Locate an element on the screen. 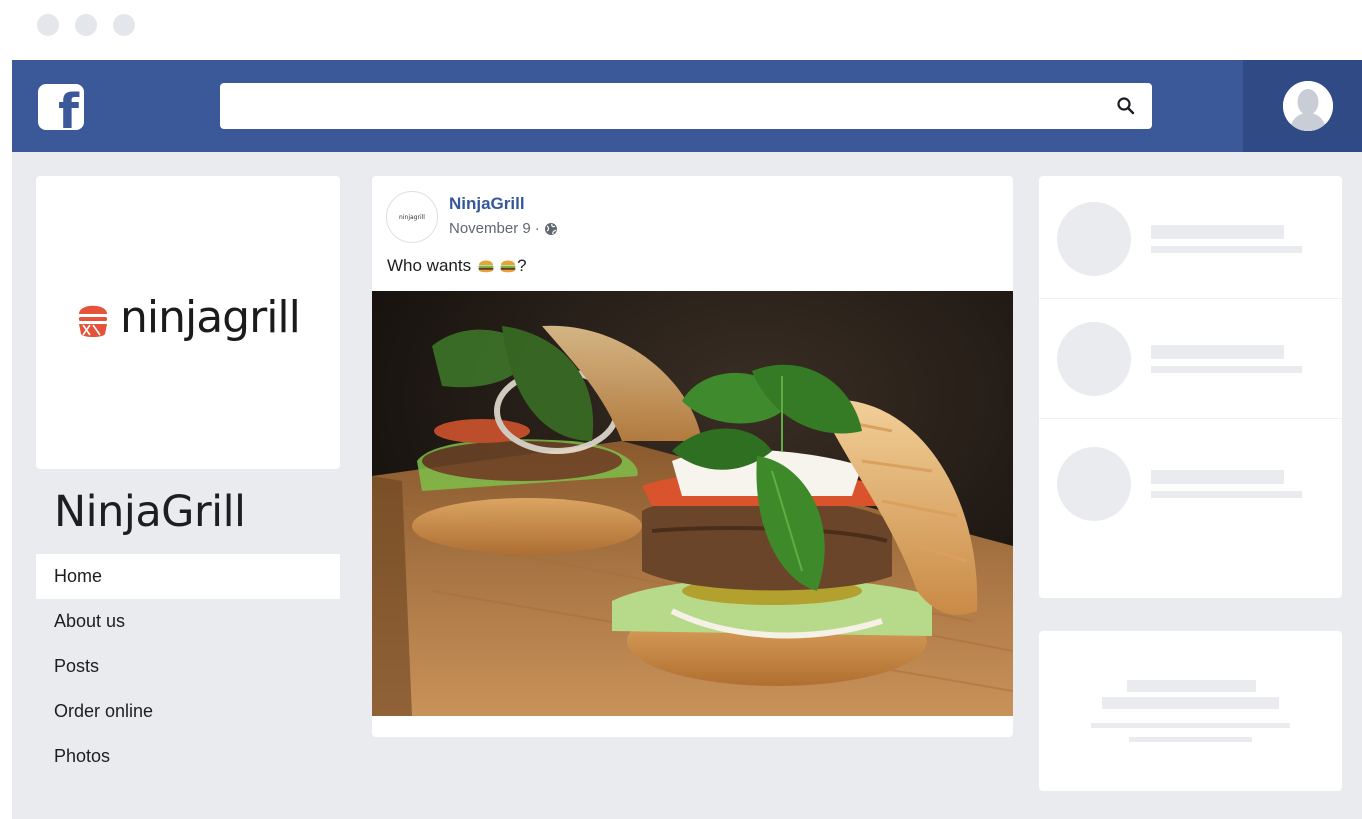 Image resolution: width=1362 pixels, height=819 pixels. post-avatar-logo-text: ninjagrill is located at coordinates (412, 217).